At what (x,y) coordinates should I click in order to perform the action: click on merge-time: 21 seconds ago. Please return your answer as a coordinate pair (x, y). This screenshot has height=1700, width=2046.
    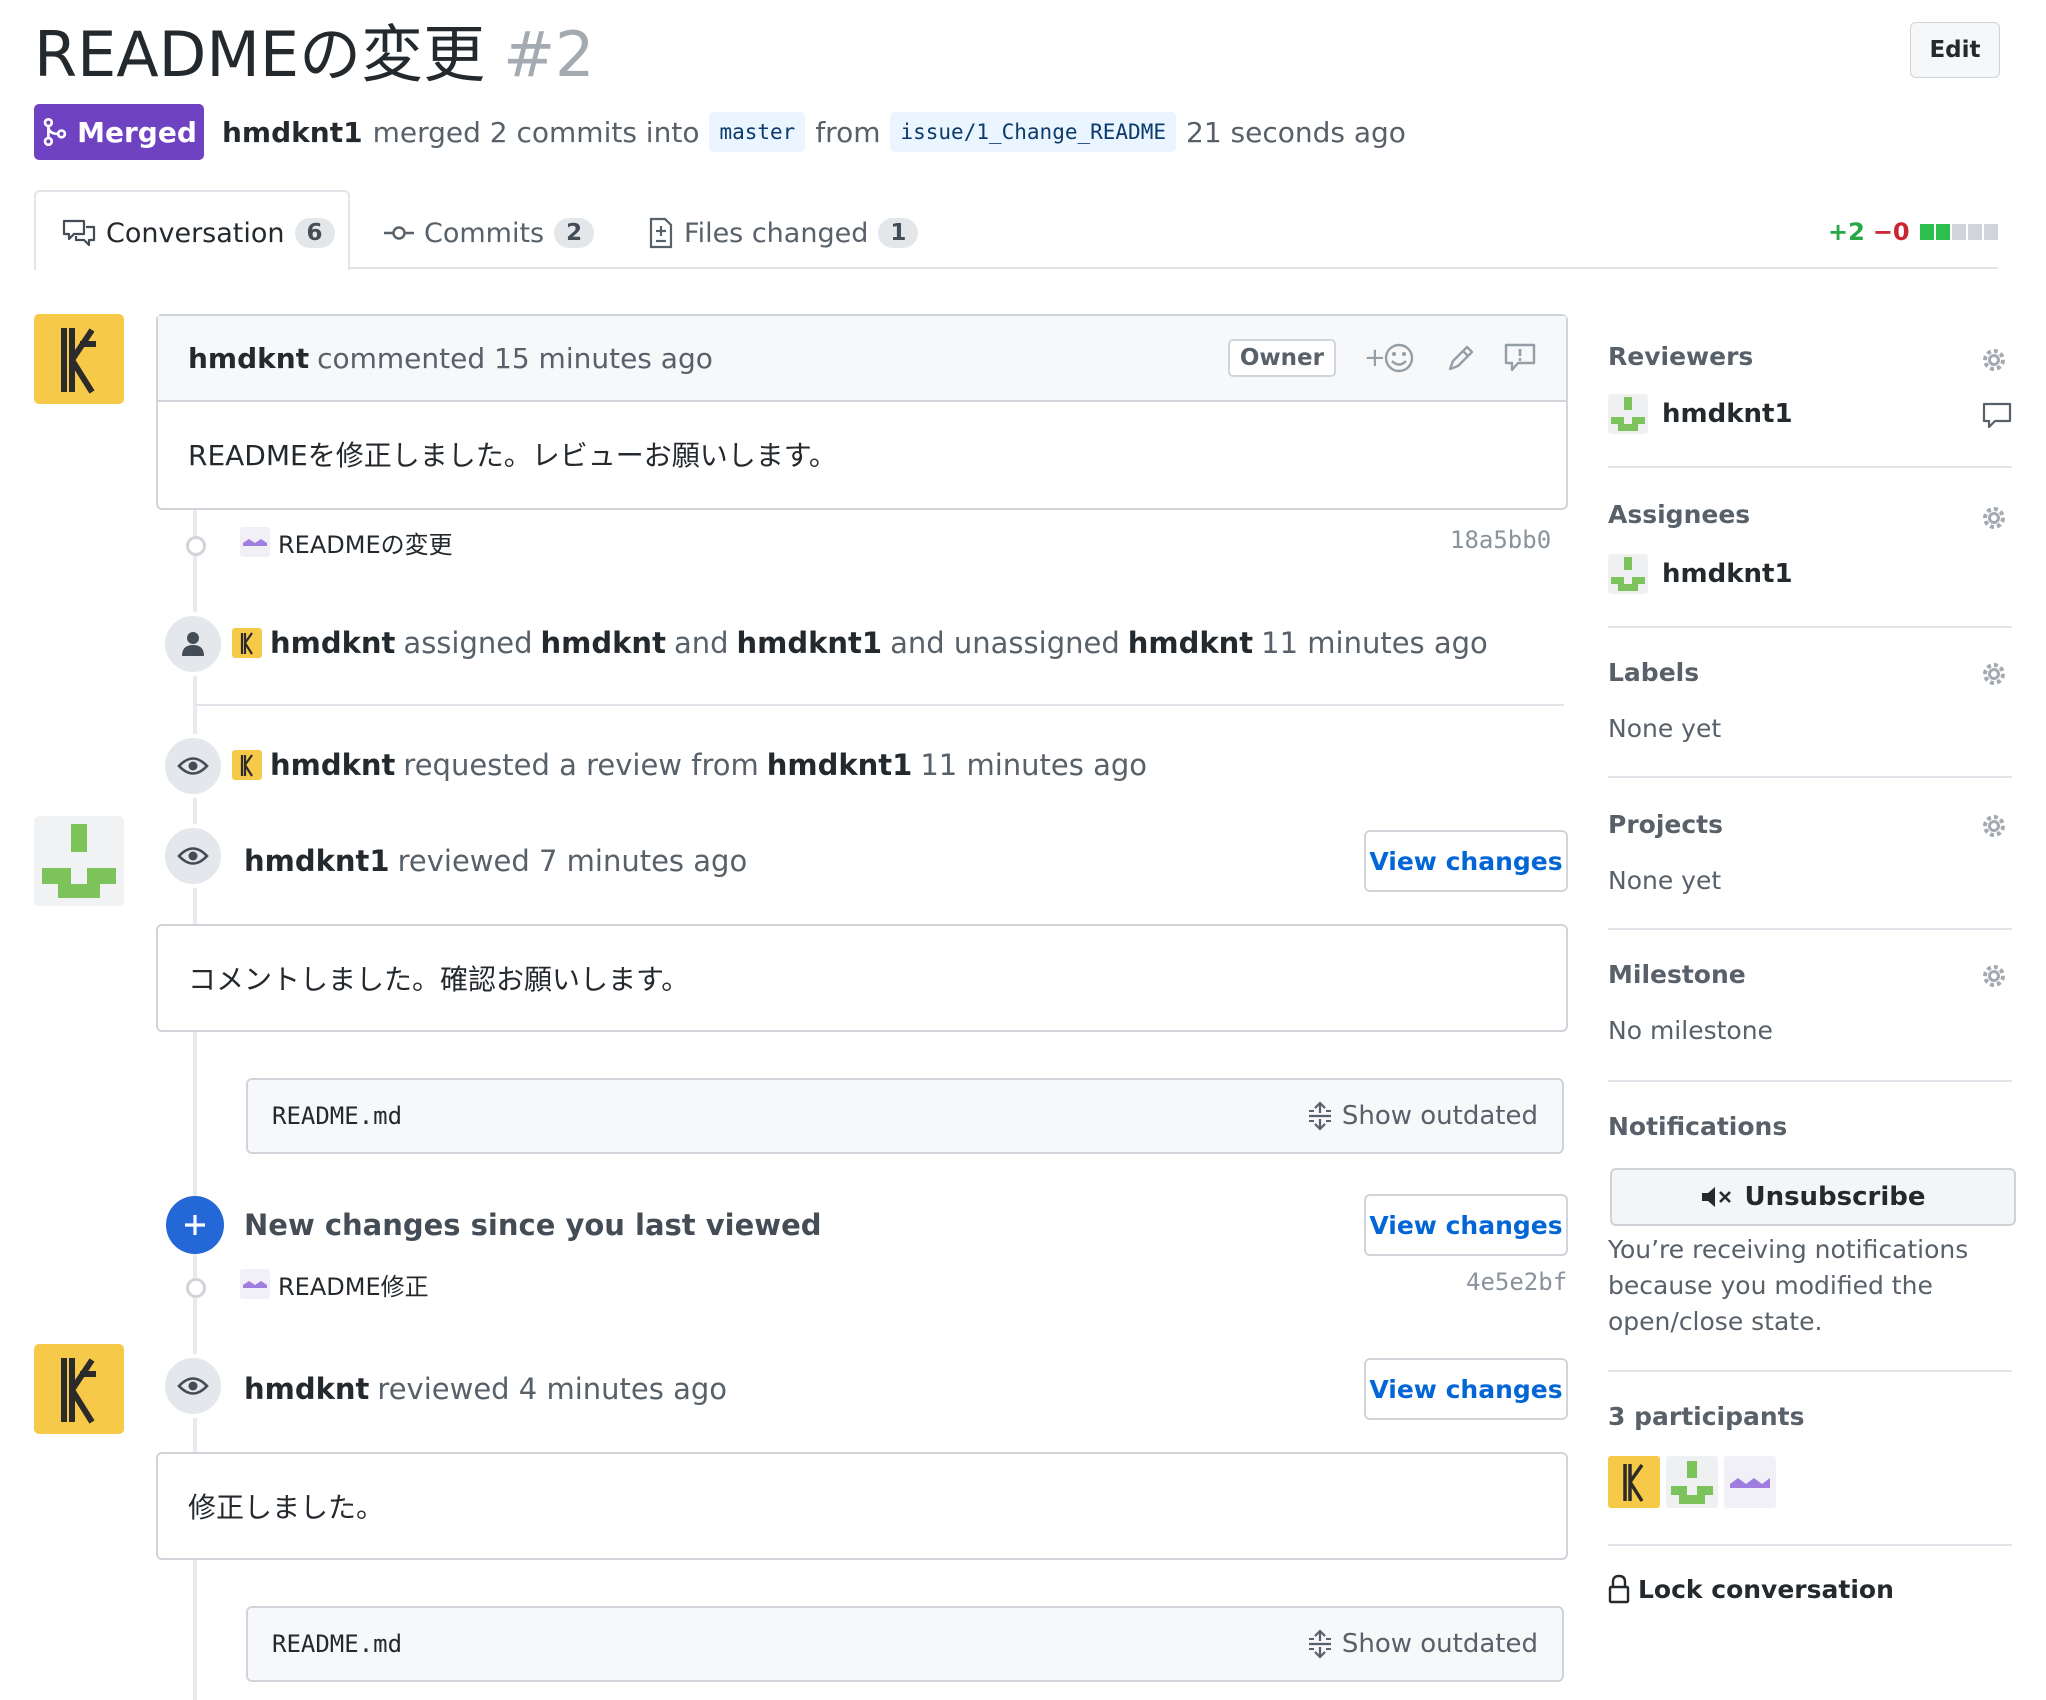
    Looking at the image, I should click on (1296, 132).